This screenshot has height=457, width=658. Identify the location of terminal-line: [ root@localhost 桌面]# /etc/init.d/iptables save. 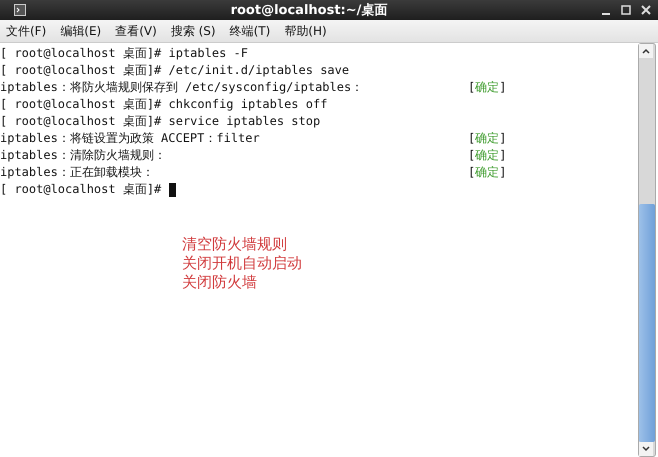
(175, 70).